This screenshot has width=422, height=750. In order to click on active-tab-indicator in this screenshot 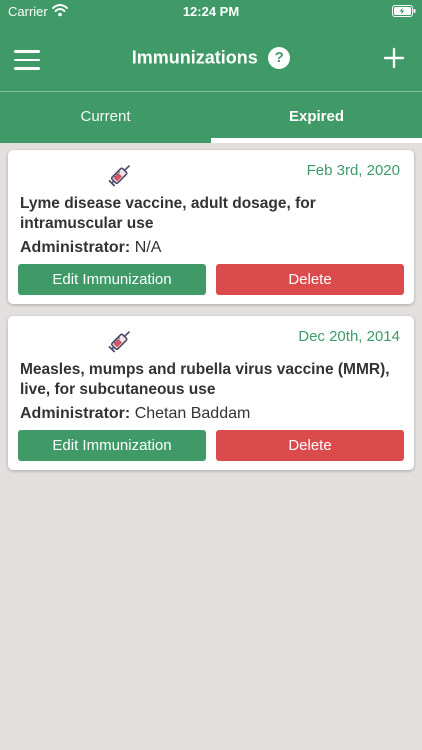, I will do `click(316, 140)`.